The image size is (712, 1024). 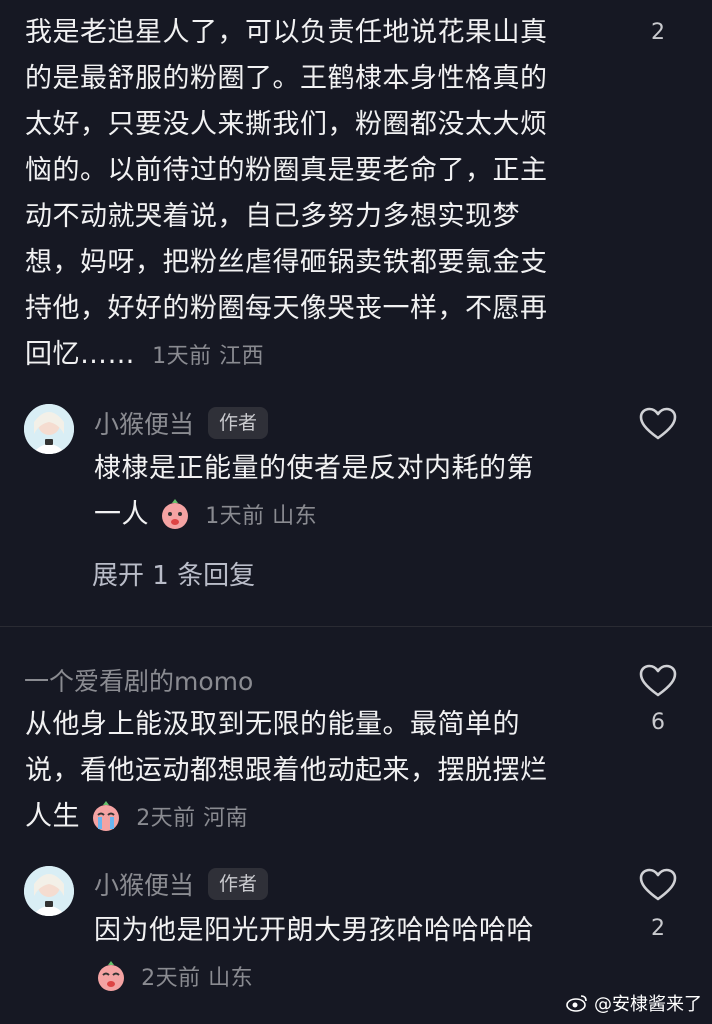 What do you see at coordinates (173, 573) in the screenshot?
I see `expand-replies-button: 展开 1 条回复` at bounding box center [173, 573].